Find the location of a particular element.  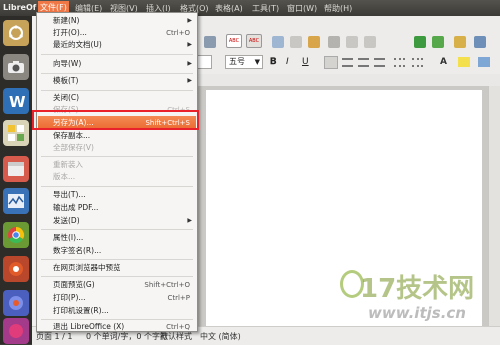

align-center-icon is located at coordinates (347, 62).